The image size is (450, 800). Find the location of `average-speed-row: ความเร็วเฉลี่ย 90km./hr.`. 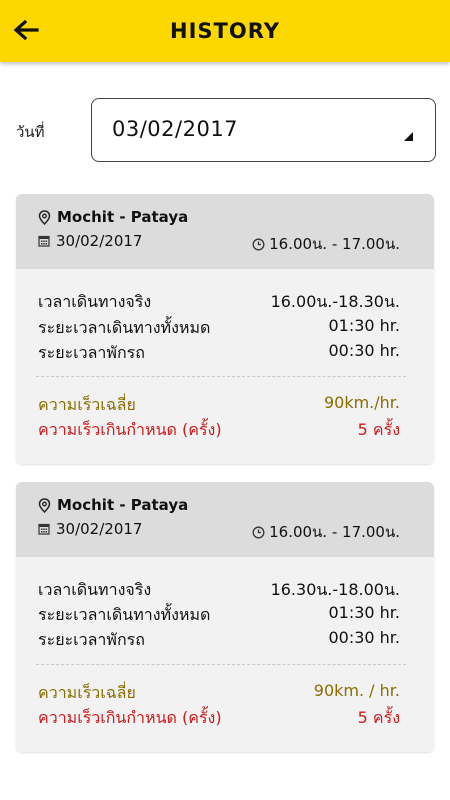

average-speed-row: ความเร็วเฉลี่ย 90km./hr. is located at coordinates (219, 405).